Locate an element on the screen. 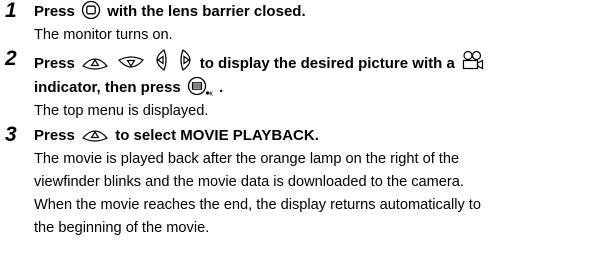 This screenshot has width=616, height=279. step-instruction: Press to select MOVIE PLAYBACK. is located at coordinates (325, 136).